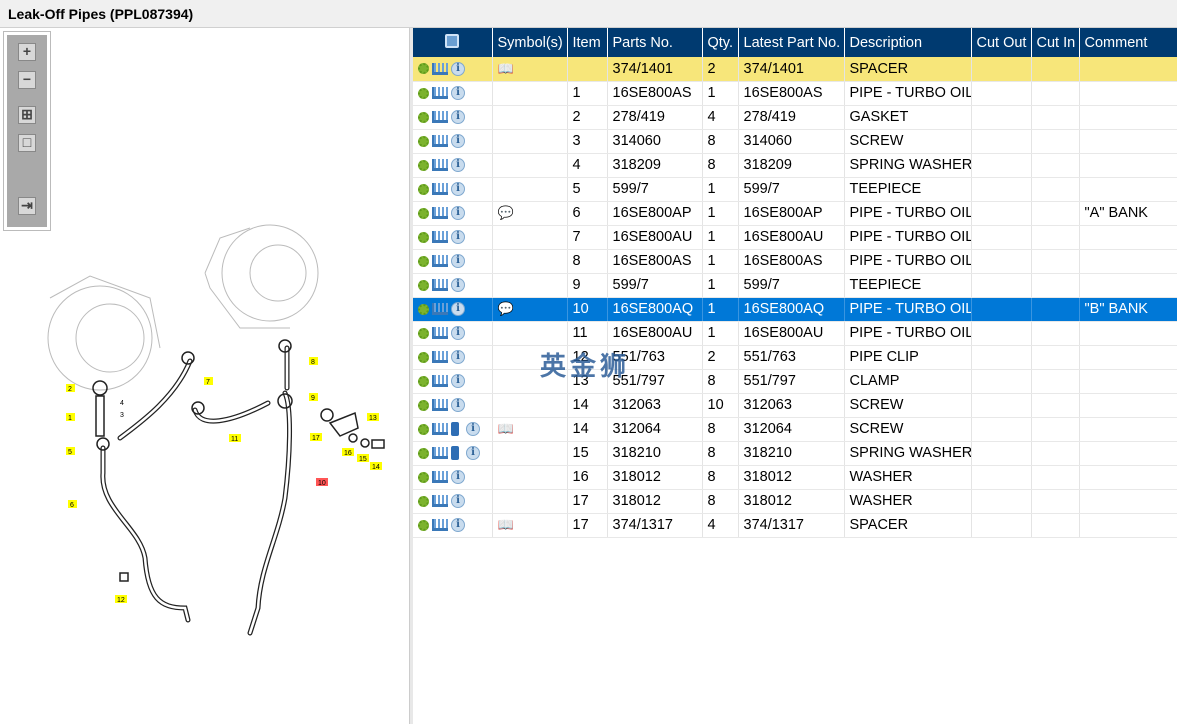  What do you see at coordinates (791, 42) in the screenshot?
I see `column-header-latest-part-no: Latest Part No.` at bounding box center [791, 42].